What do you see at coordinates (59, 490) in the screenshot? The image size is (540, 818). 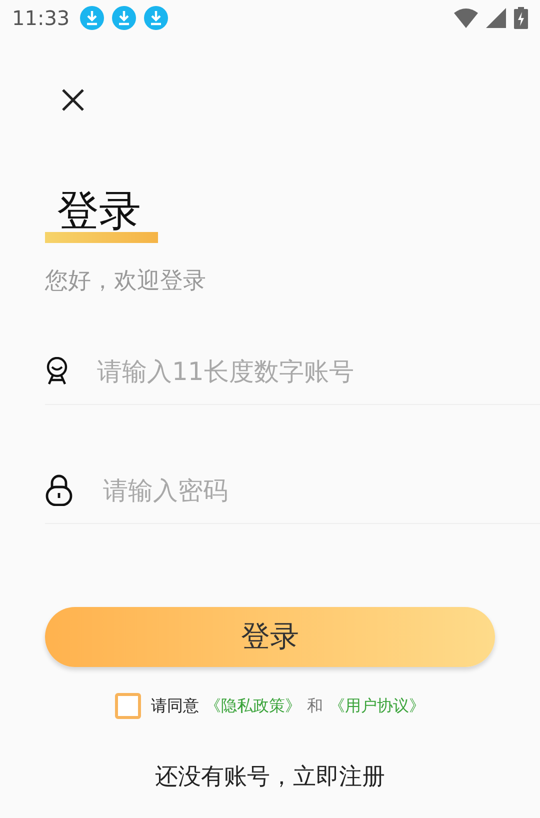 I see `lock-icon` at bounding box center [59, 490].